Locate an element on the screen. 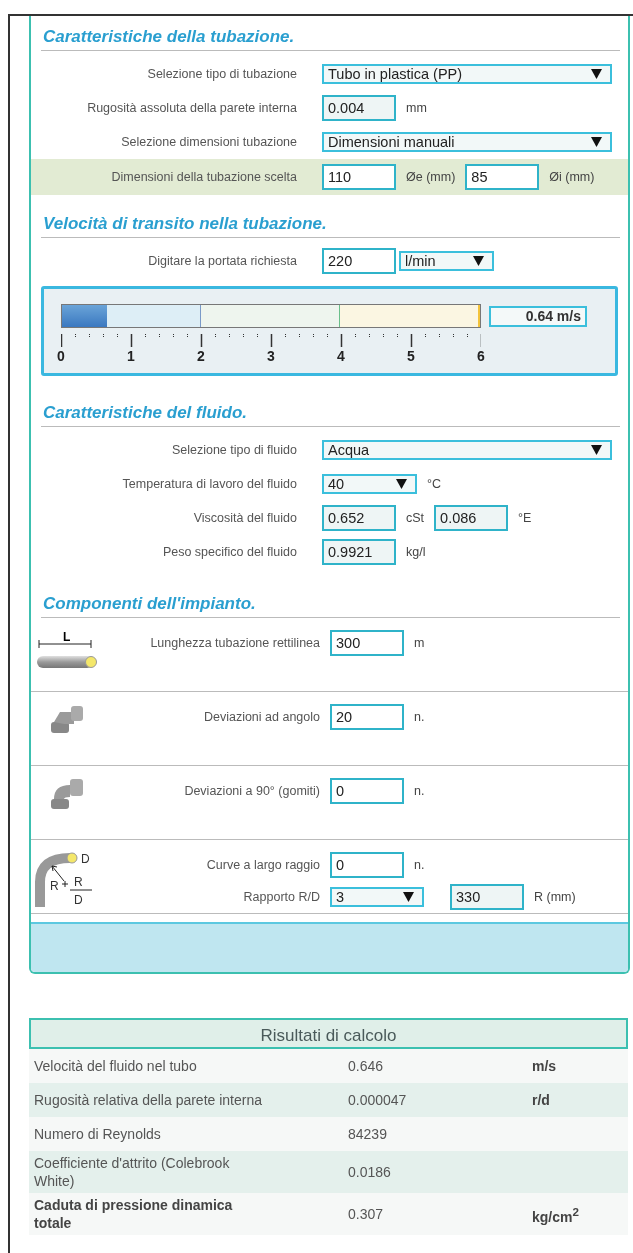  table-cell: r/d is located at coordinates (541, 1100).